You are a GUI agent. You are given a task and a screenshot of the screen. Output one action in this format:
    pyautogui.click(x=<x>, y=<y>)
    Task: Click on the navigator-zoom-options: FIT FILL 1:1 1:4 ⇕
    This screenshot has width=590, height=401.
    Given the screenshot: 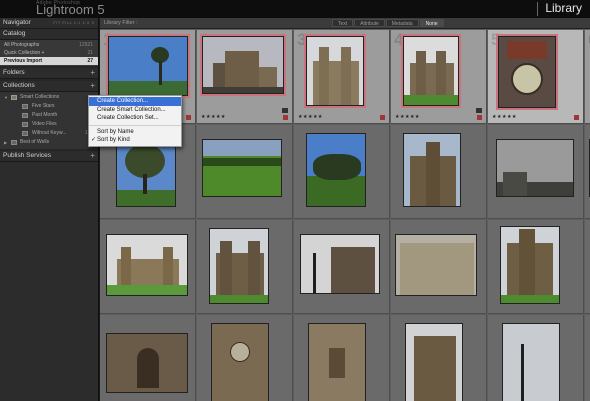 What is the action you would take?
    pyautogui.click(x=74, y=22)
    